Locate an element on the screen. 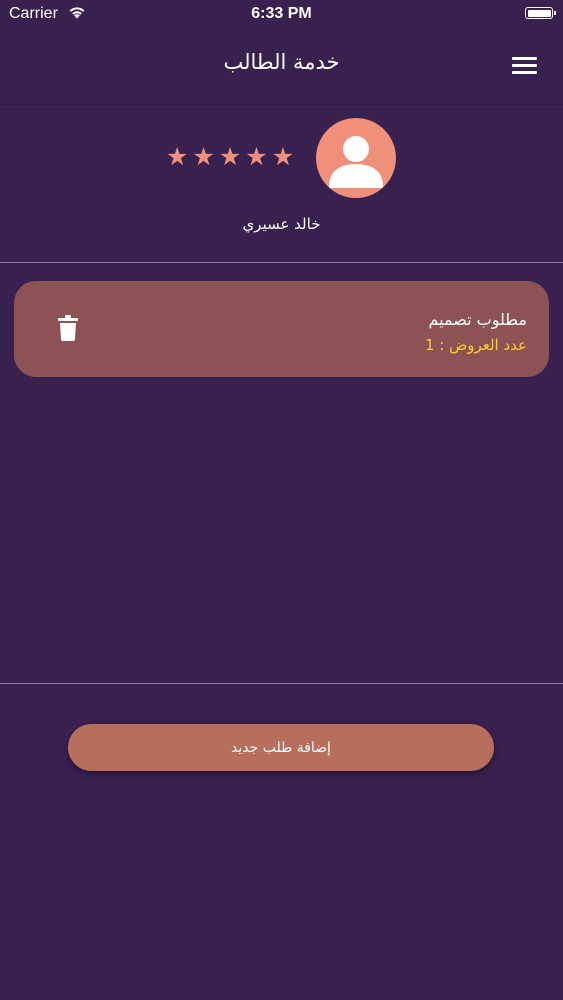  star-rating: ★ ★ ★ ★ ★ is located at coordinates (230, 157).